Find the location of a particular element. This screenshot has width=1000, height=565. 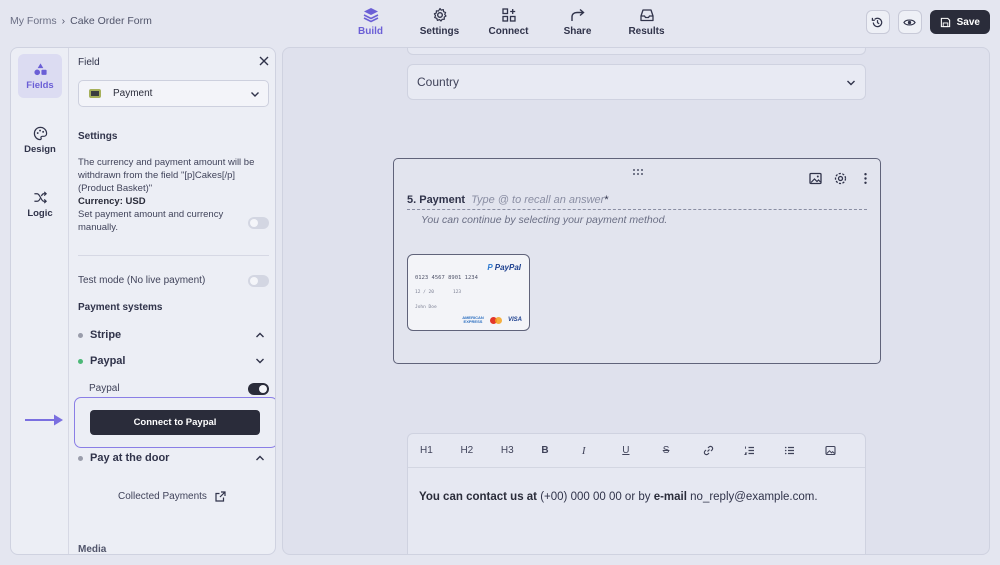

payment-system-stripe: Stripe is located at coordinates (173, 335).